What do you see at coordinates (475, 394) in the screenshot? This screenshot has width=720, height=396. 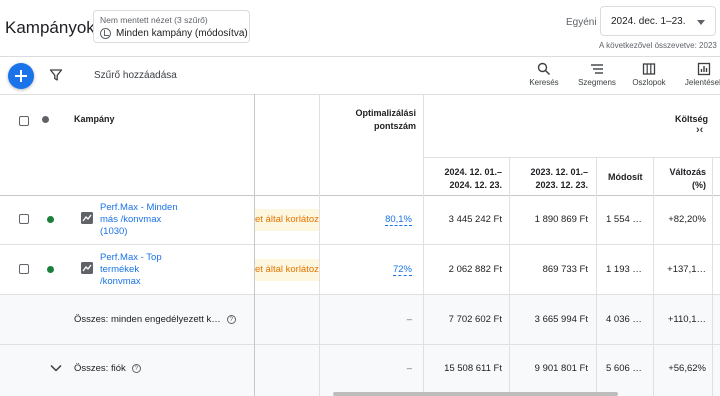 I see `horizontal-scrollbar` at bounding box center [475, 394].